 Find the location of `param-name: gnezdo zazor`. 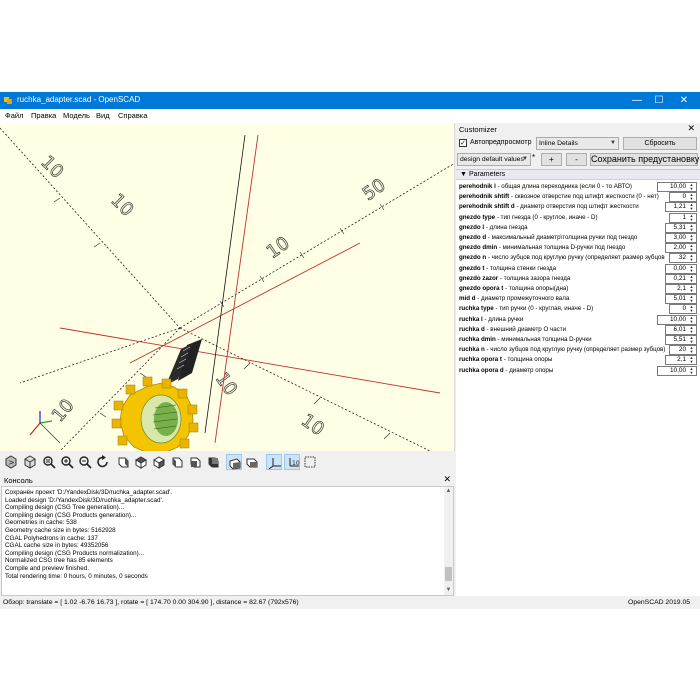

param-name: gnezdo zazor is located at coordinates (479, 278).